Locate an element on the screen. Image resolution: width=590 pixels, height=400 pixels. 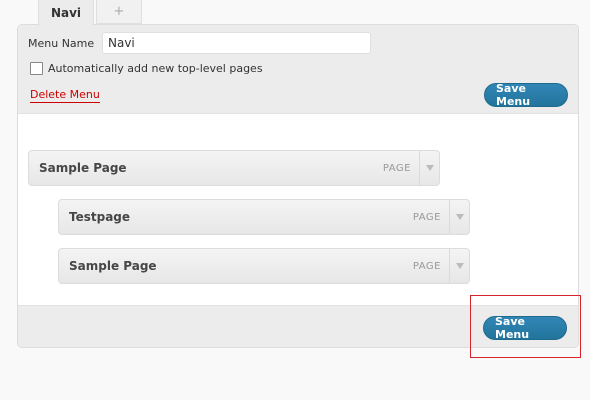
auto-add-label: Automatically add new top-level pages is located at coordinates (155, 68).